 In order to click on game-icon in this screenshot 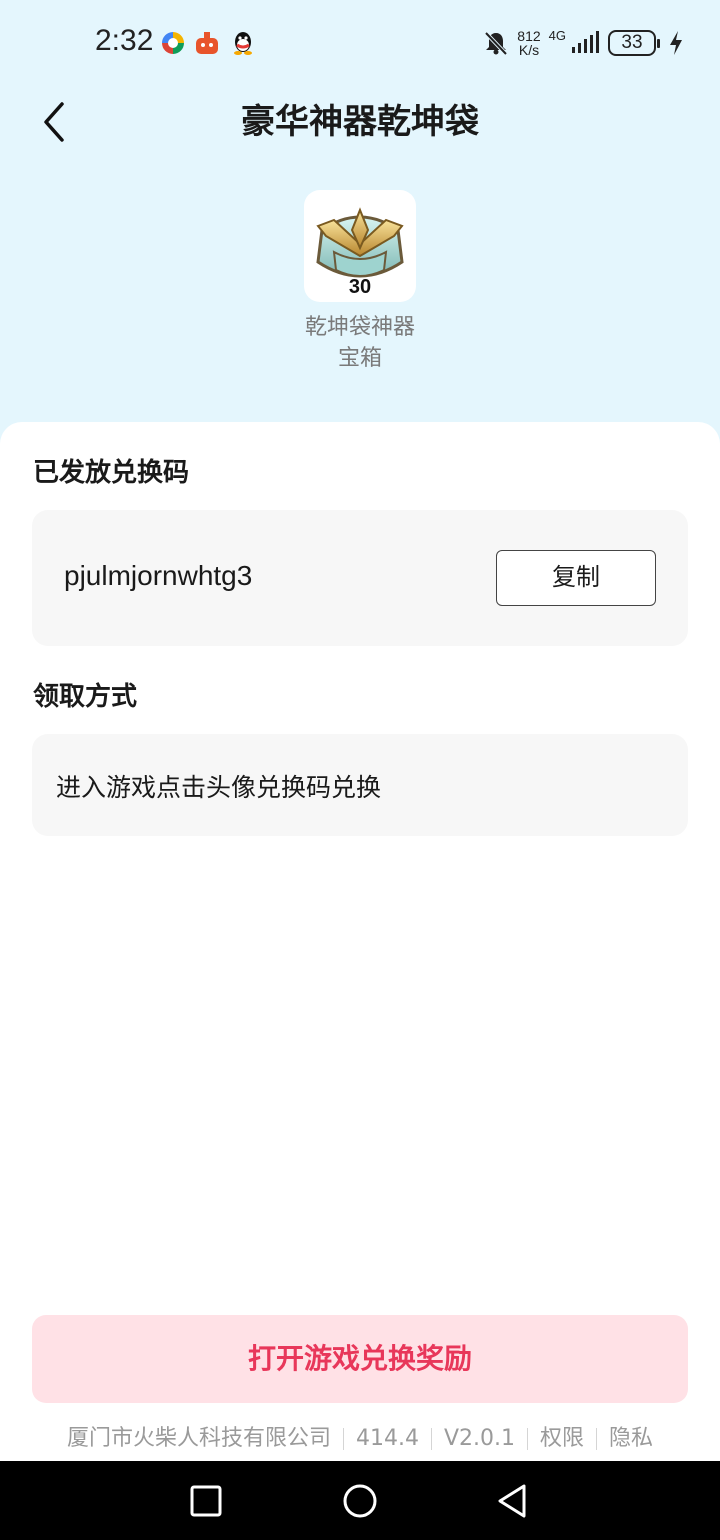, I will do `click(207, 43)`.